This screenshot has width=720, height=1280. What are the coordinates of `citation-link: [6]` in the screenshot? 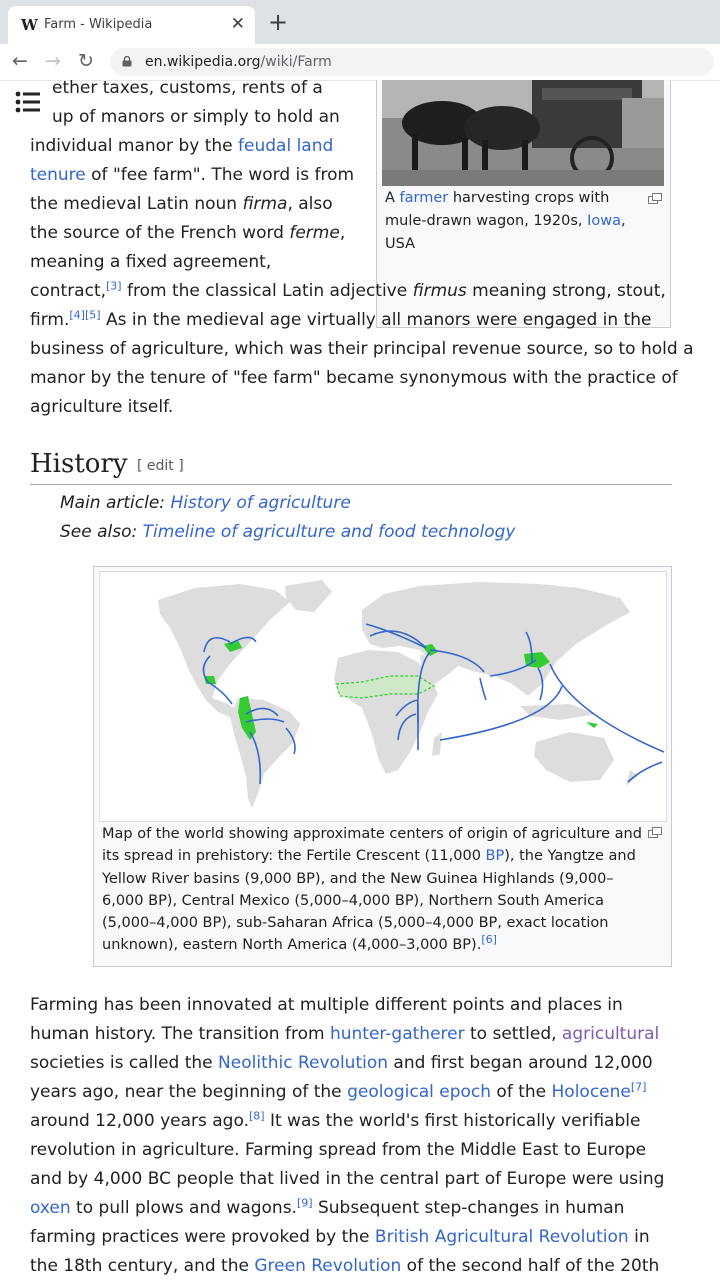 It's located at (489, 940).